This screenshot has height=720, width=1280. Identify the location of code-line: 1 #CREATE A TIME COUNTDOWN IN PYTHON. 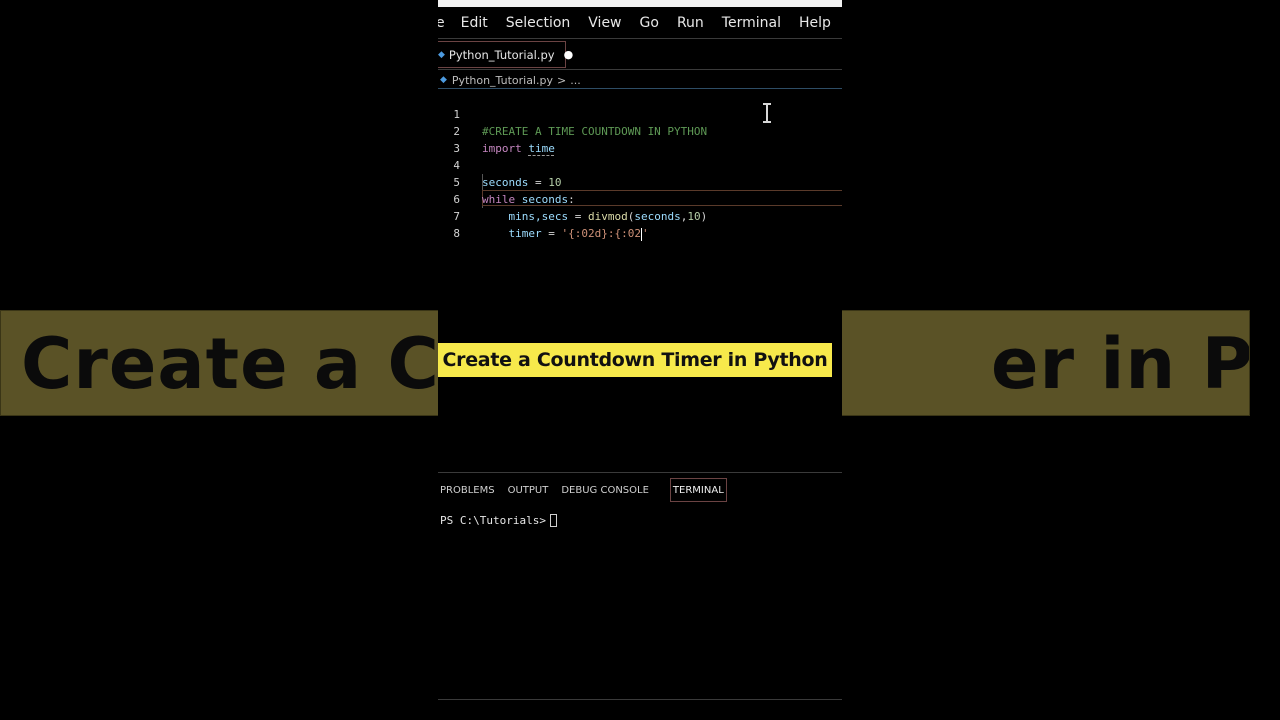
(640, 113).